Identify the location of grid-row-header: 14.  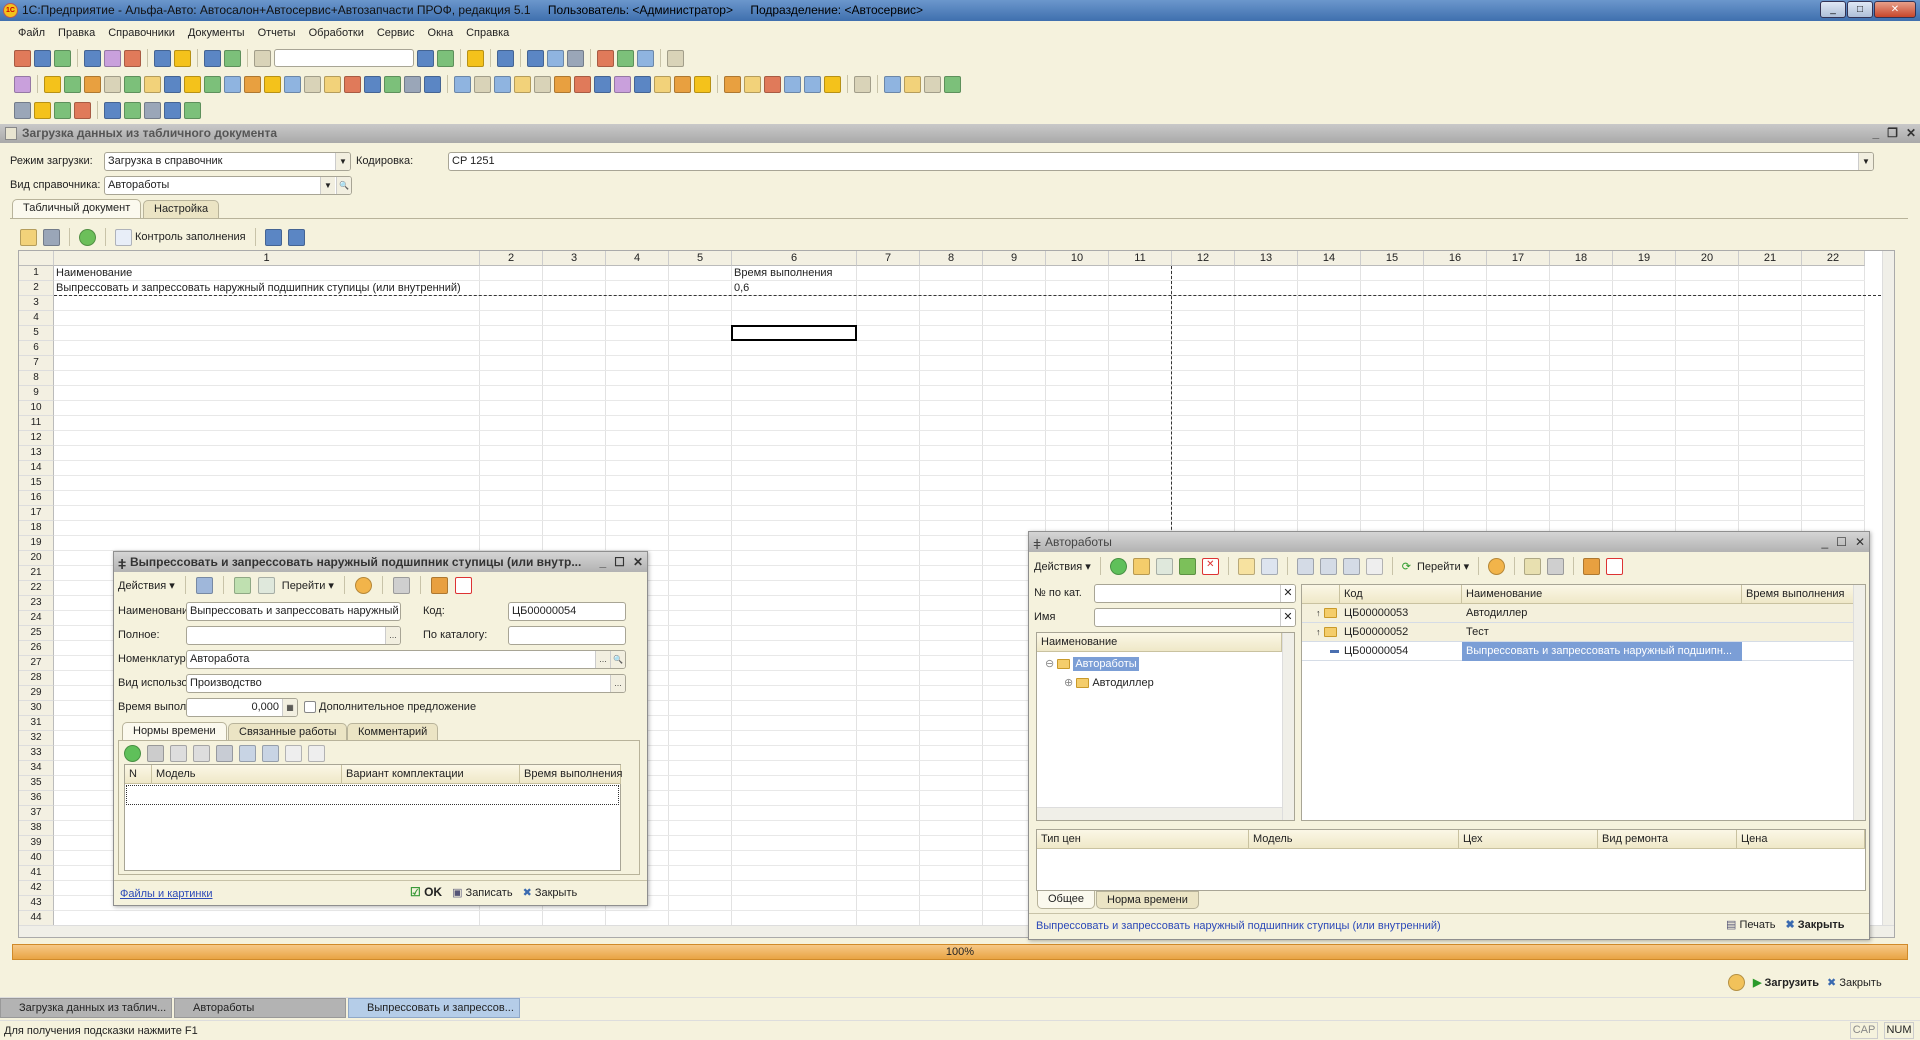
(36, 468).